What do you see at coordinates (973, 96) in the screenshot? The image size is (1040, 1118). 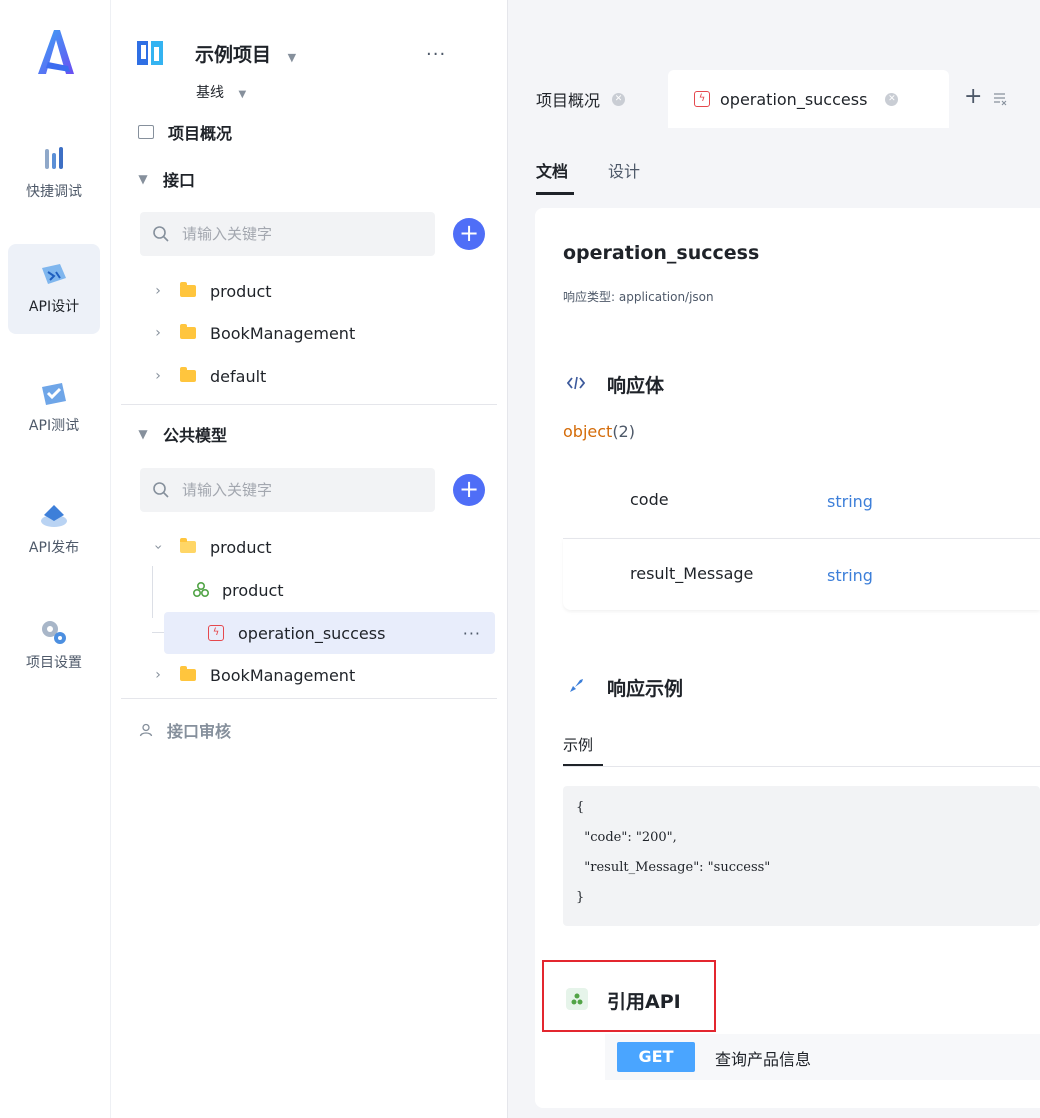 I see `add-tab-button: +` at bounding box center [973, 96].